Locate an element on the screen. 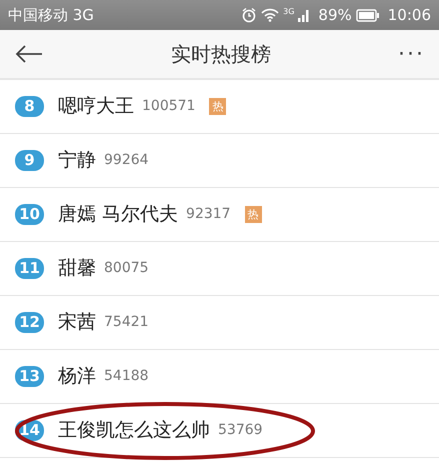 The width and height of the screenshot is (439, 465). rank-badge: 10 is located at coordinates (29, 214).